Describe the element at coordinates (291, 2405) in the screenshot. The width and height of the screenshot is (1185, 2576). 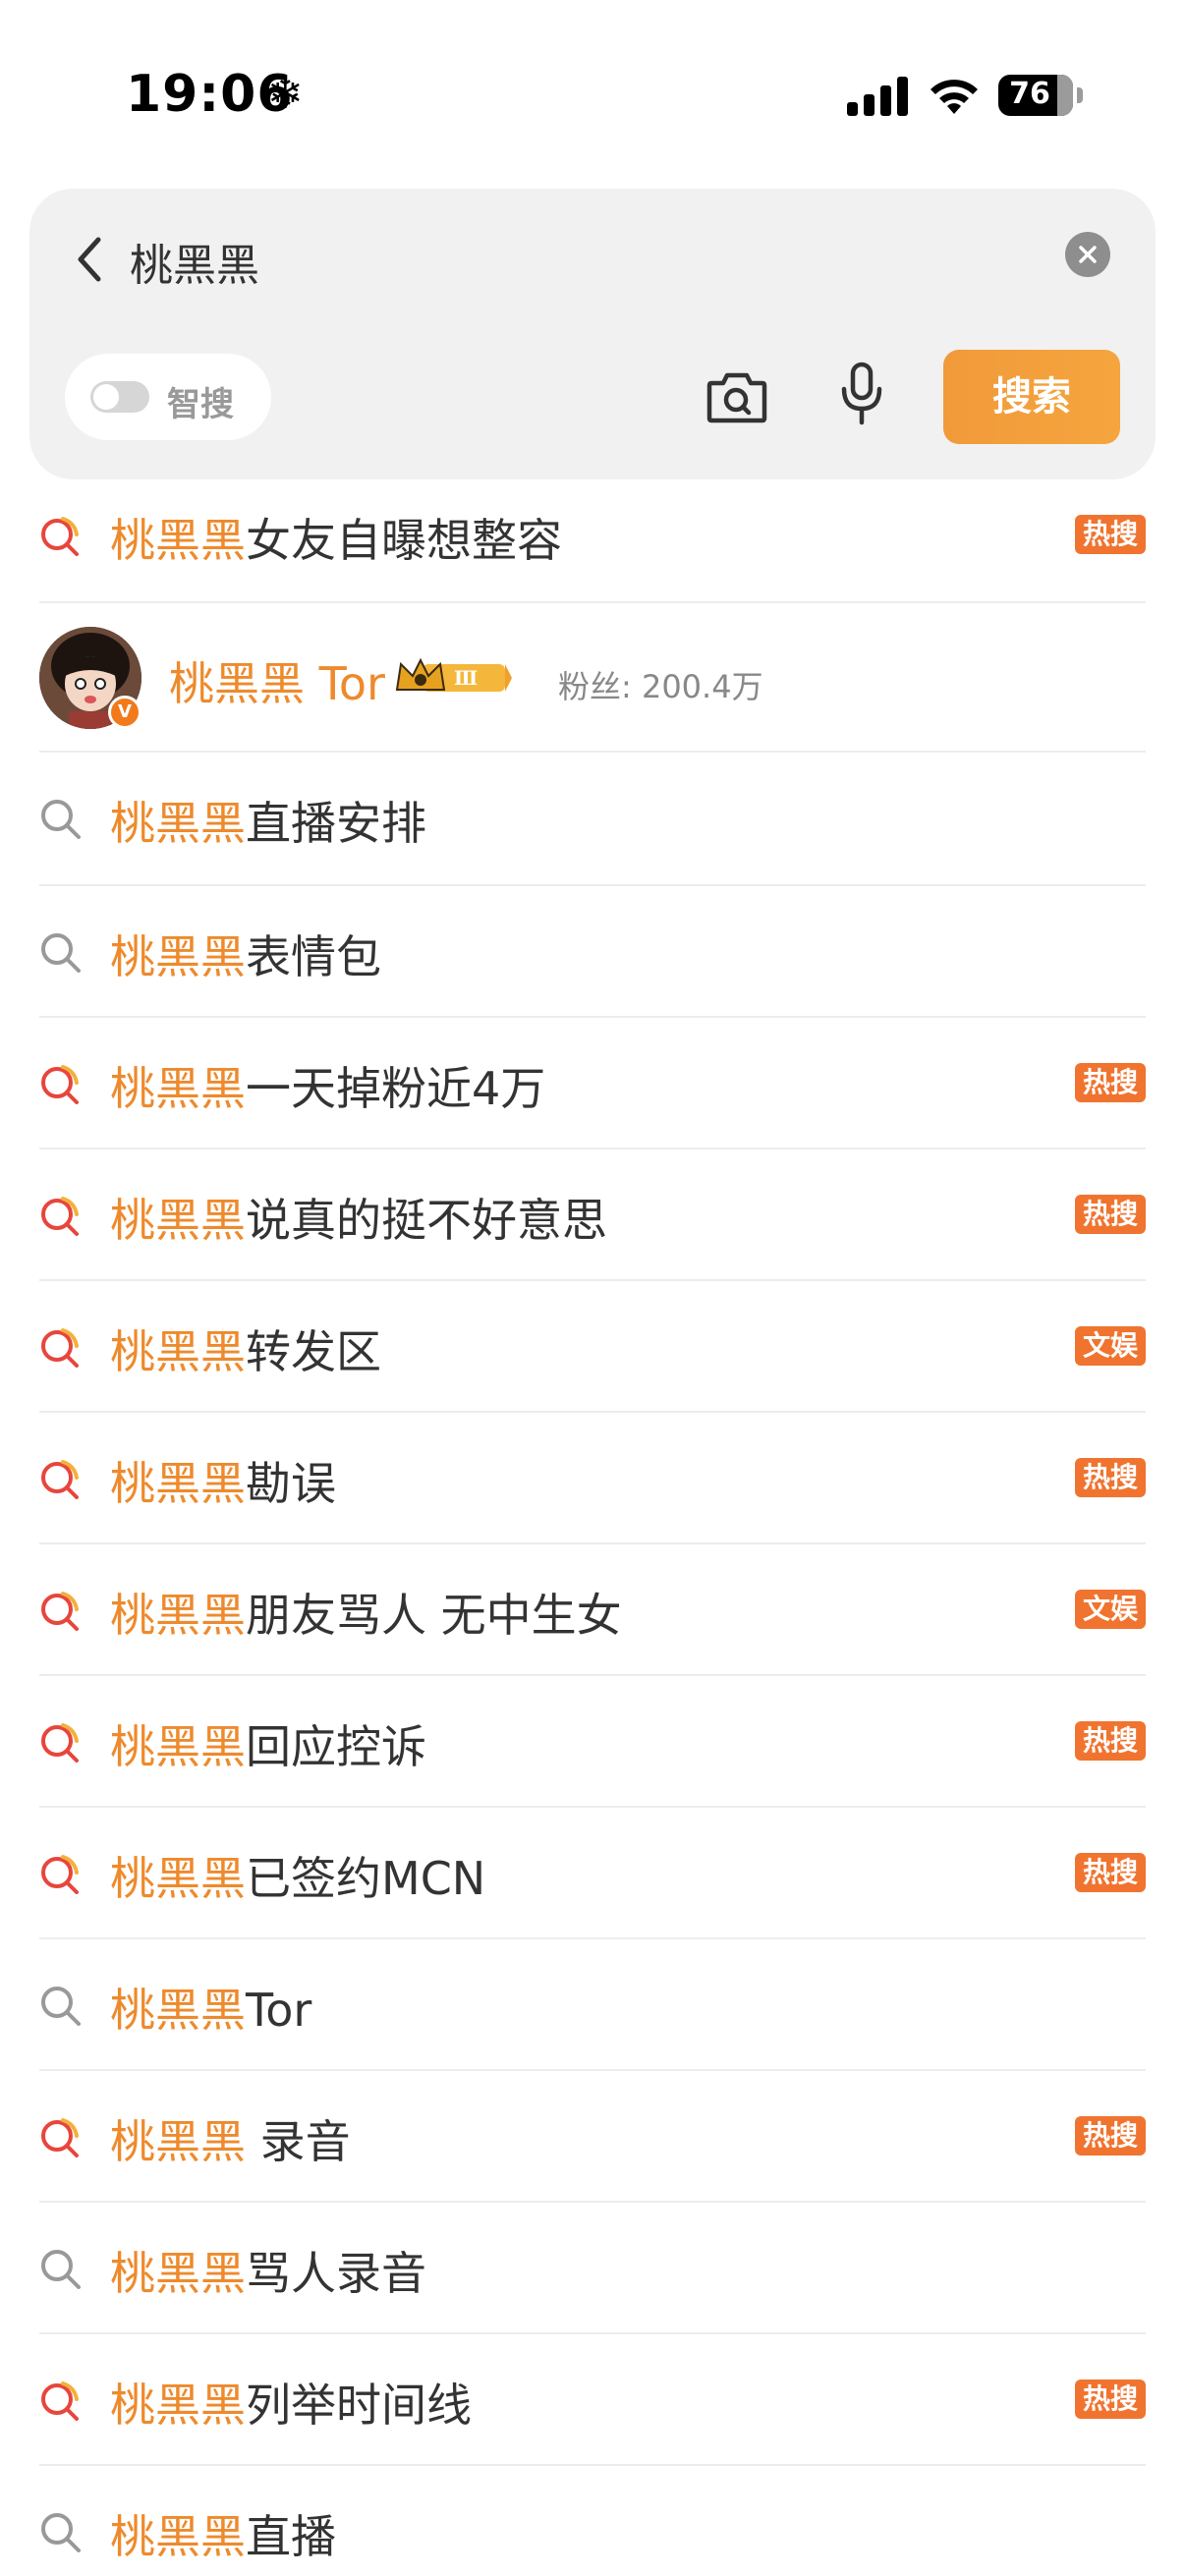
I see `suggestion-text: 桃黑黑列举时间线` at that location.